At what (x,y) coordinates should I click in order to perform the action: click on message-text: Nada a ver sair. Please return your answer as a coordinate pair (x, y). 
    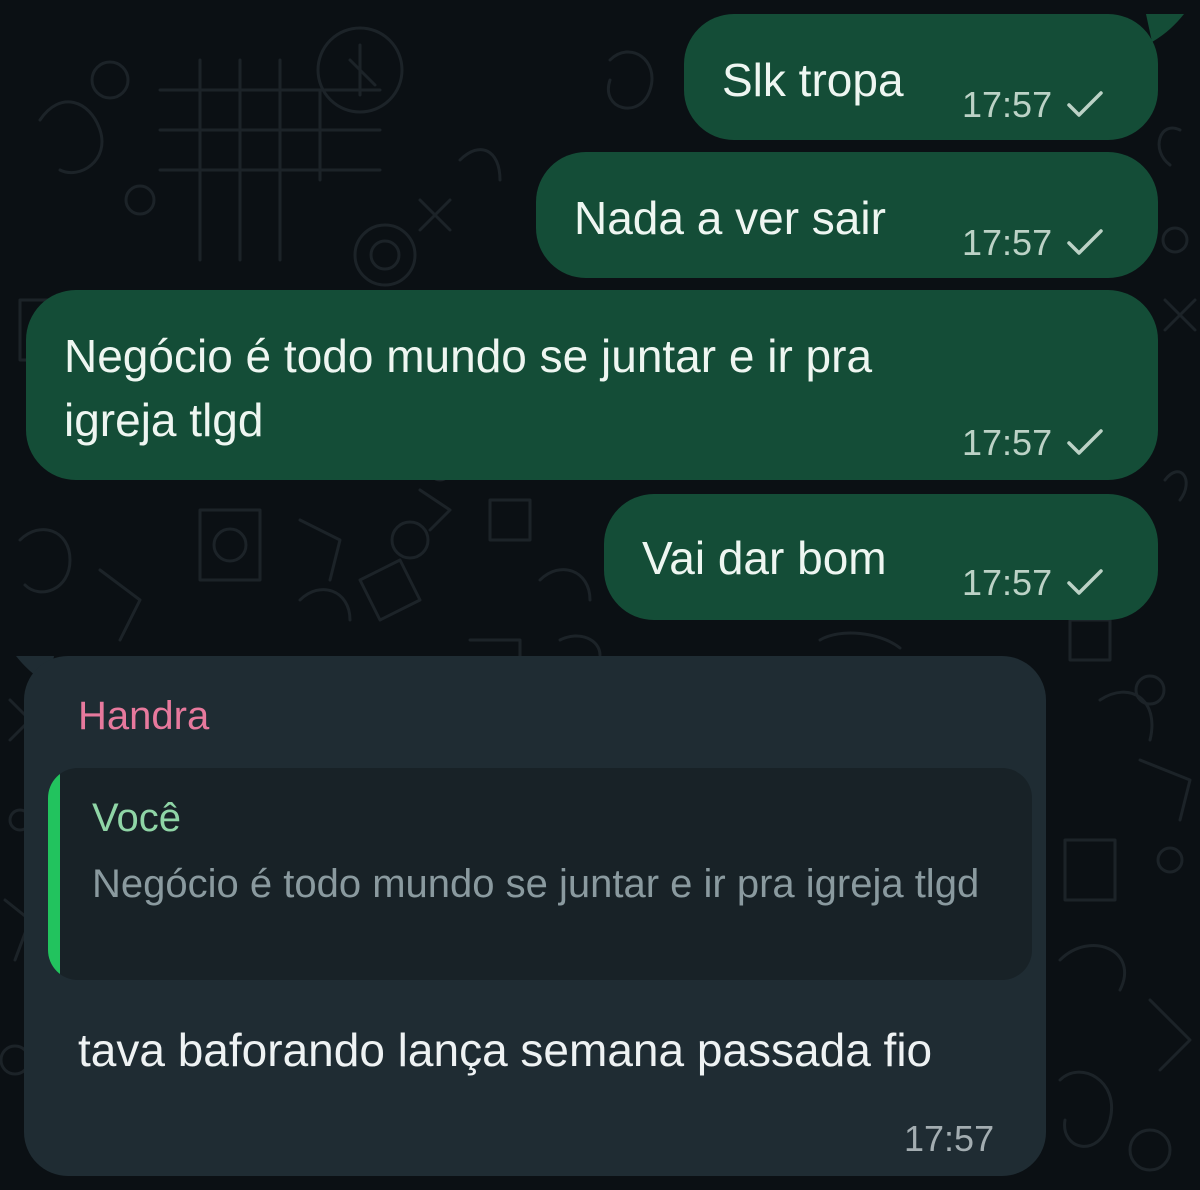
    Looking at the image, I should click on (730, 218).